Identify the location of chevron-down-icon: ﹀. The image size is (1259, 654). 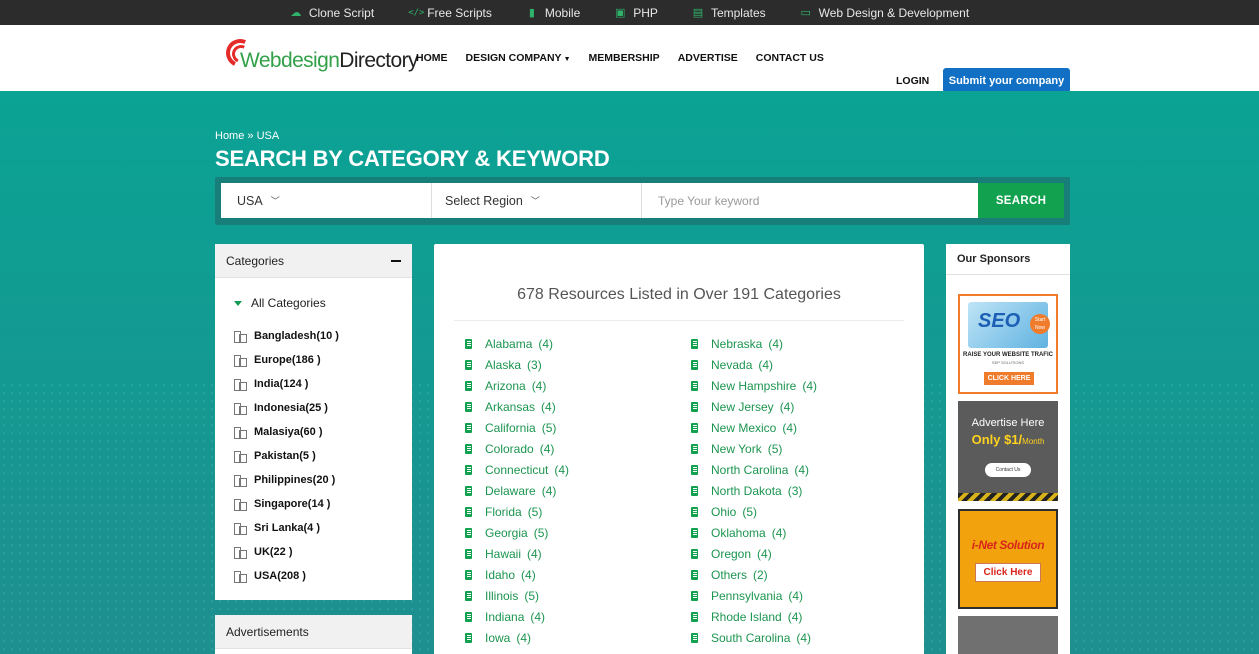
(535, 201).